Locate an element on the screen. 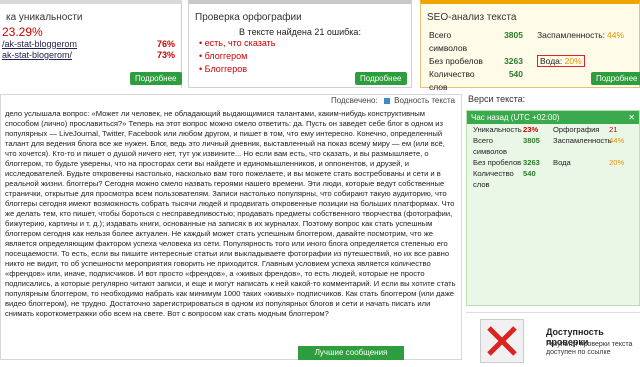  seo-label: Всего символов is located at coordinates (448, 41).